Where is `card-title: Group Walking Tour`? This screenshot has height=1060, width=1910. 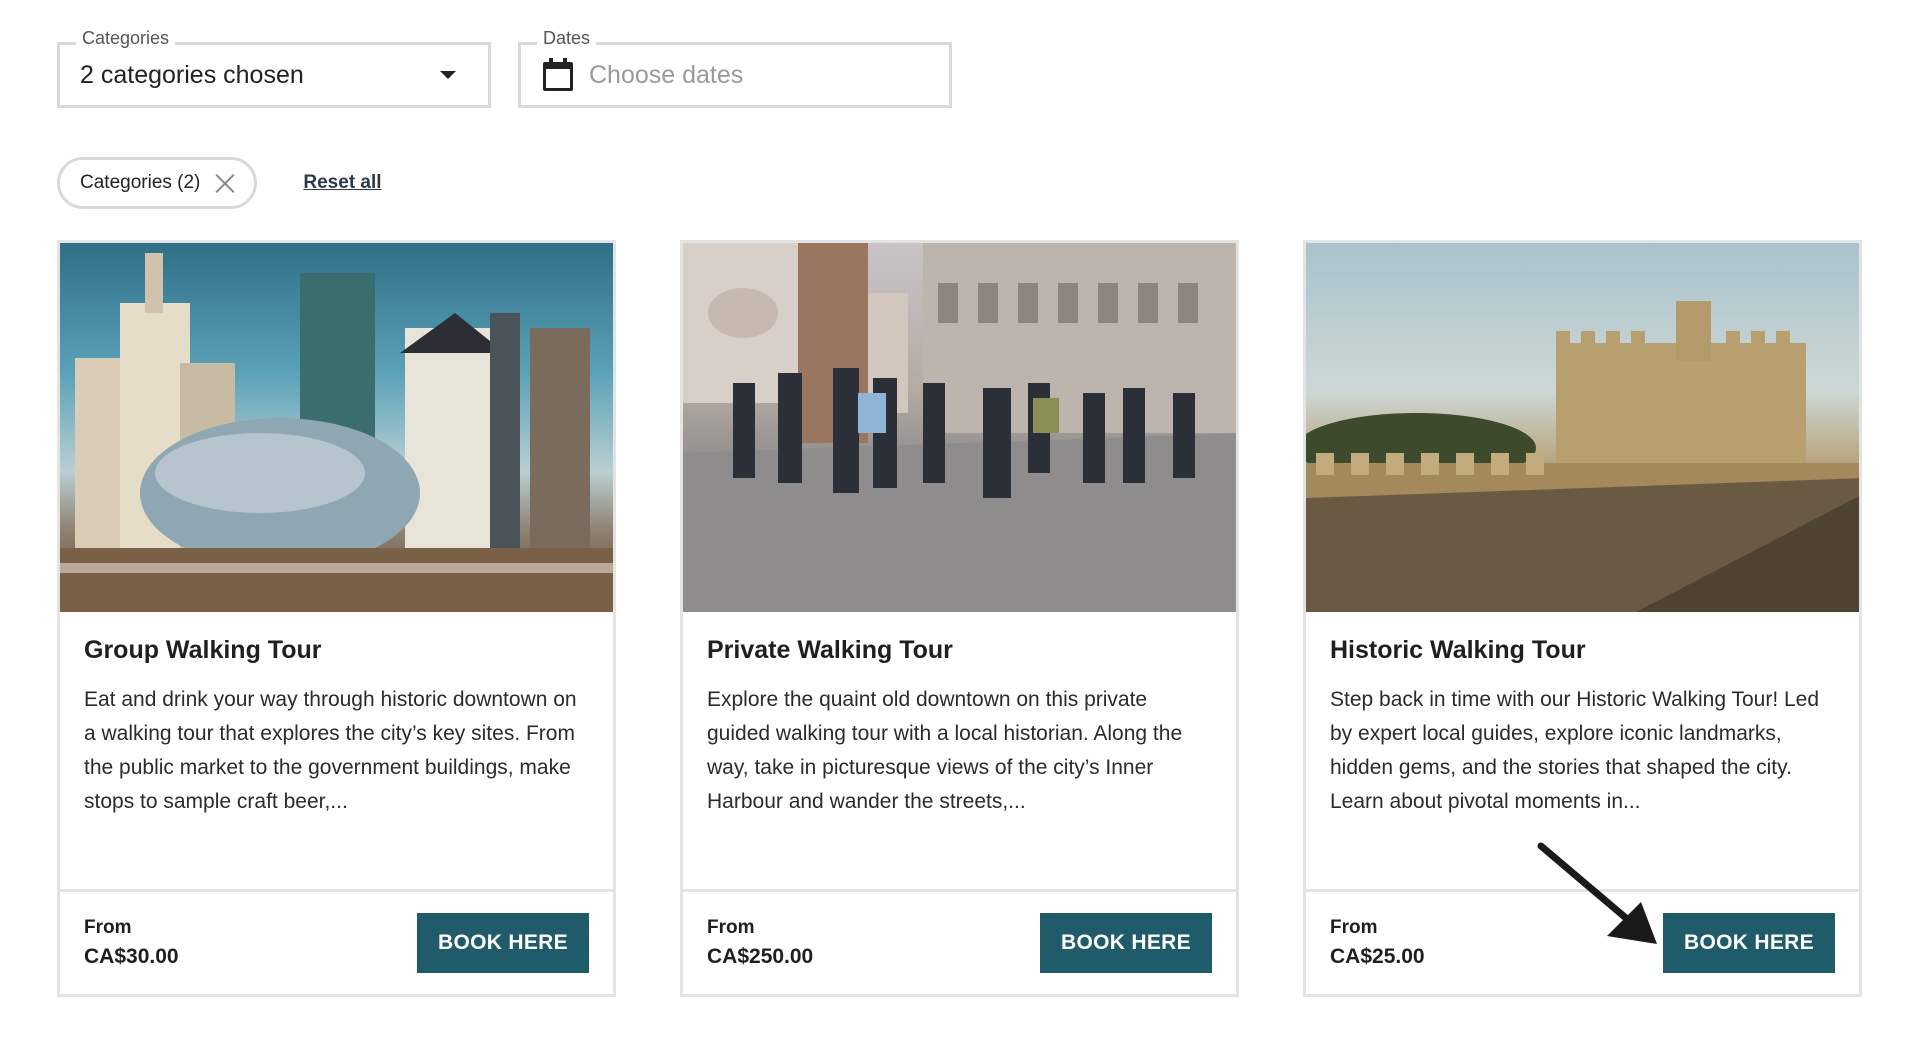
card-title: Group Walking Tour is located at coordinates (203, 650).